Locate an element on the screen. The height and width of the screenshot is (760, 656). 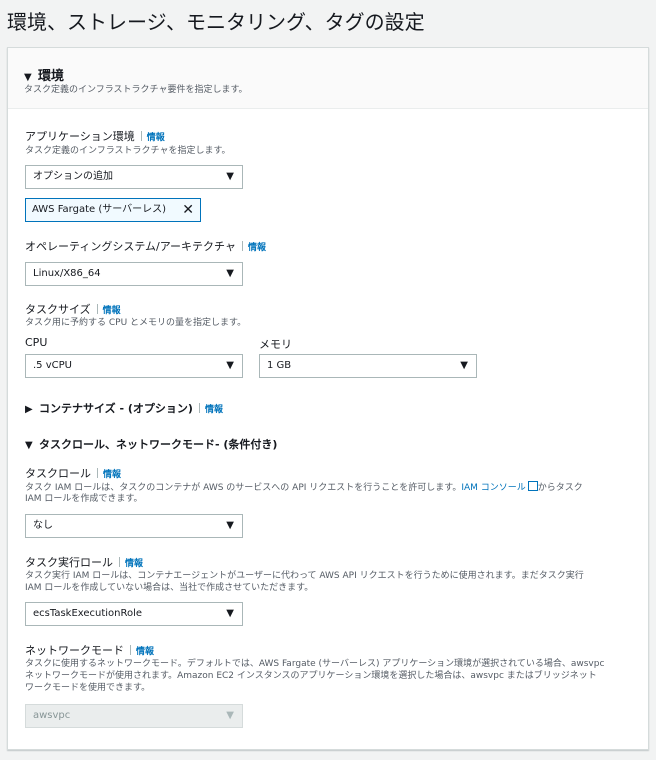
task-role-desc-text-2: からタスク is located at coordinates (560, 488).